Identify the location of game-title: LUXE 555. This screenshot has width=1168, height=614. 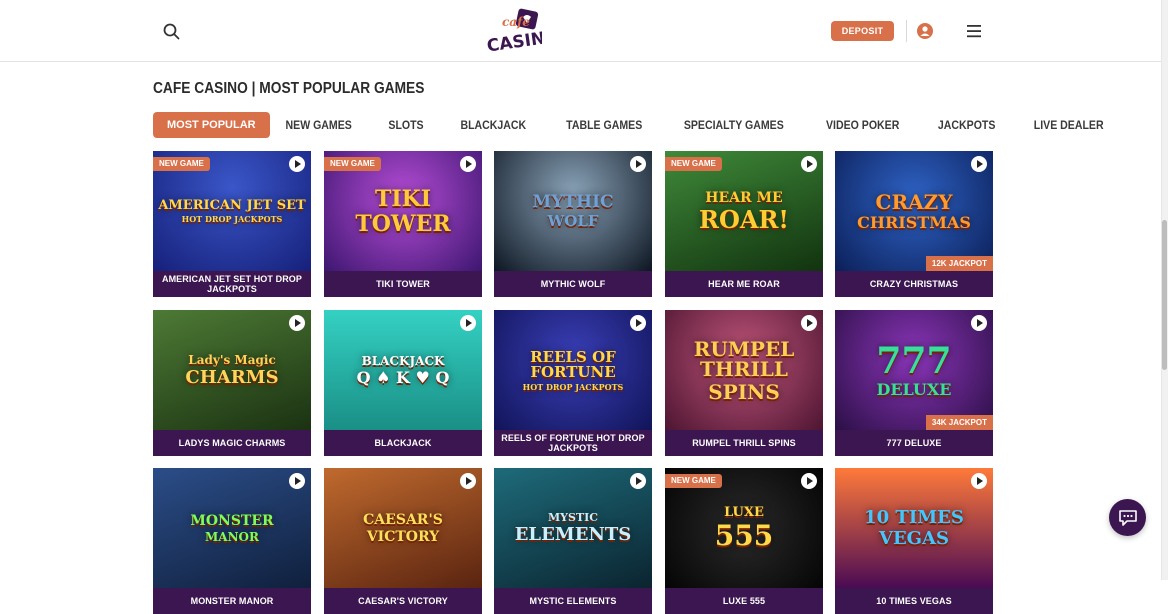
(744, 601).